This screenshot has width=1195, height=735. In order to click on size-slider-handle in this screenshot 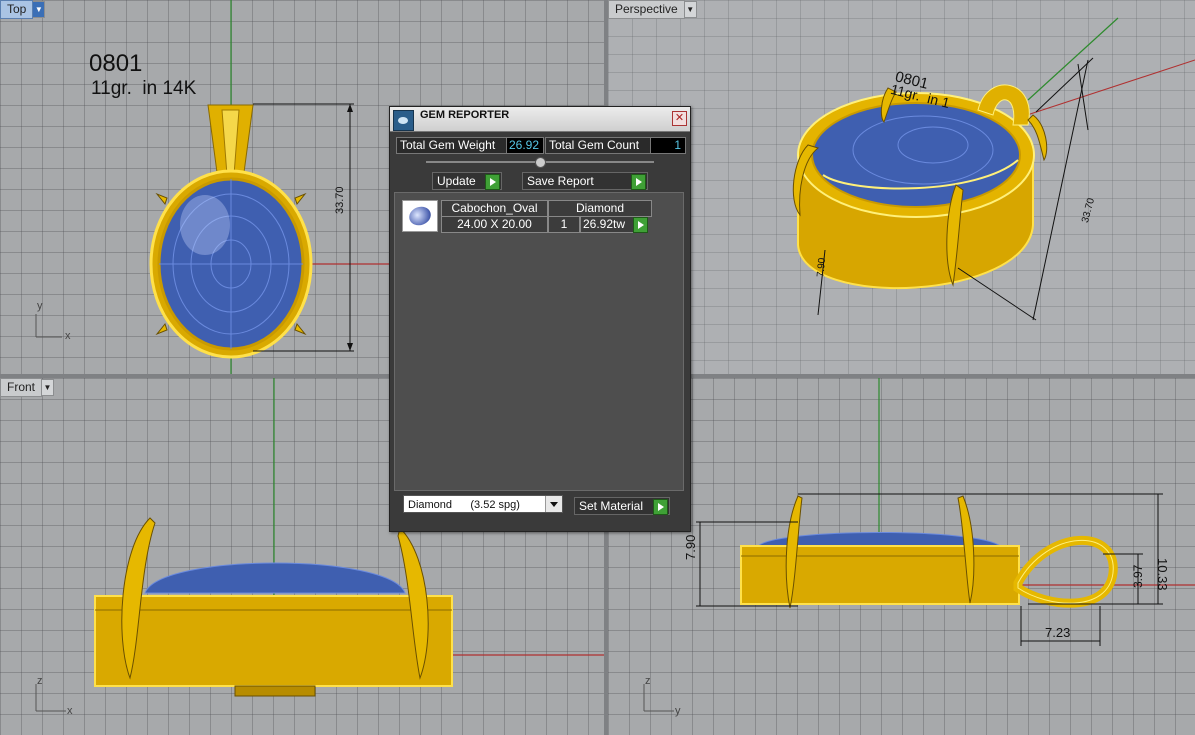, I will do `click(540, 162)`.